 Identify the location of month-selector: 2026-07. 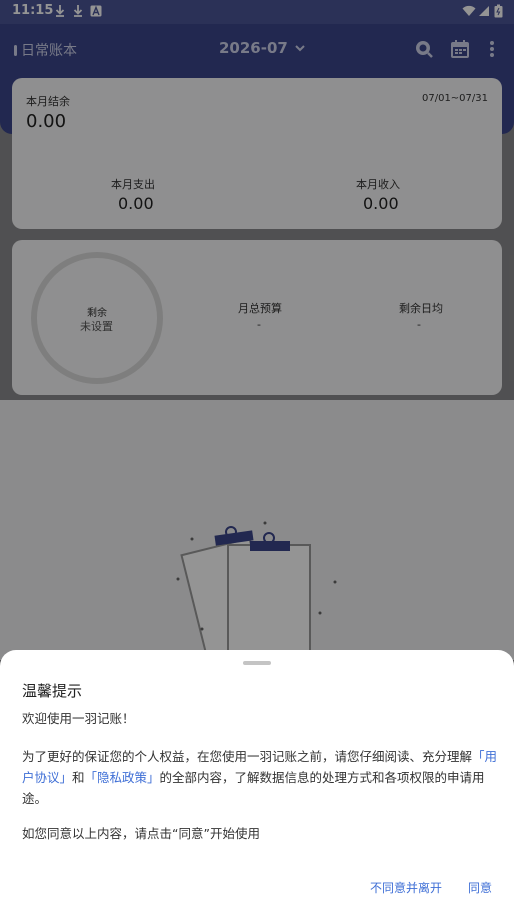
(262, 48).